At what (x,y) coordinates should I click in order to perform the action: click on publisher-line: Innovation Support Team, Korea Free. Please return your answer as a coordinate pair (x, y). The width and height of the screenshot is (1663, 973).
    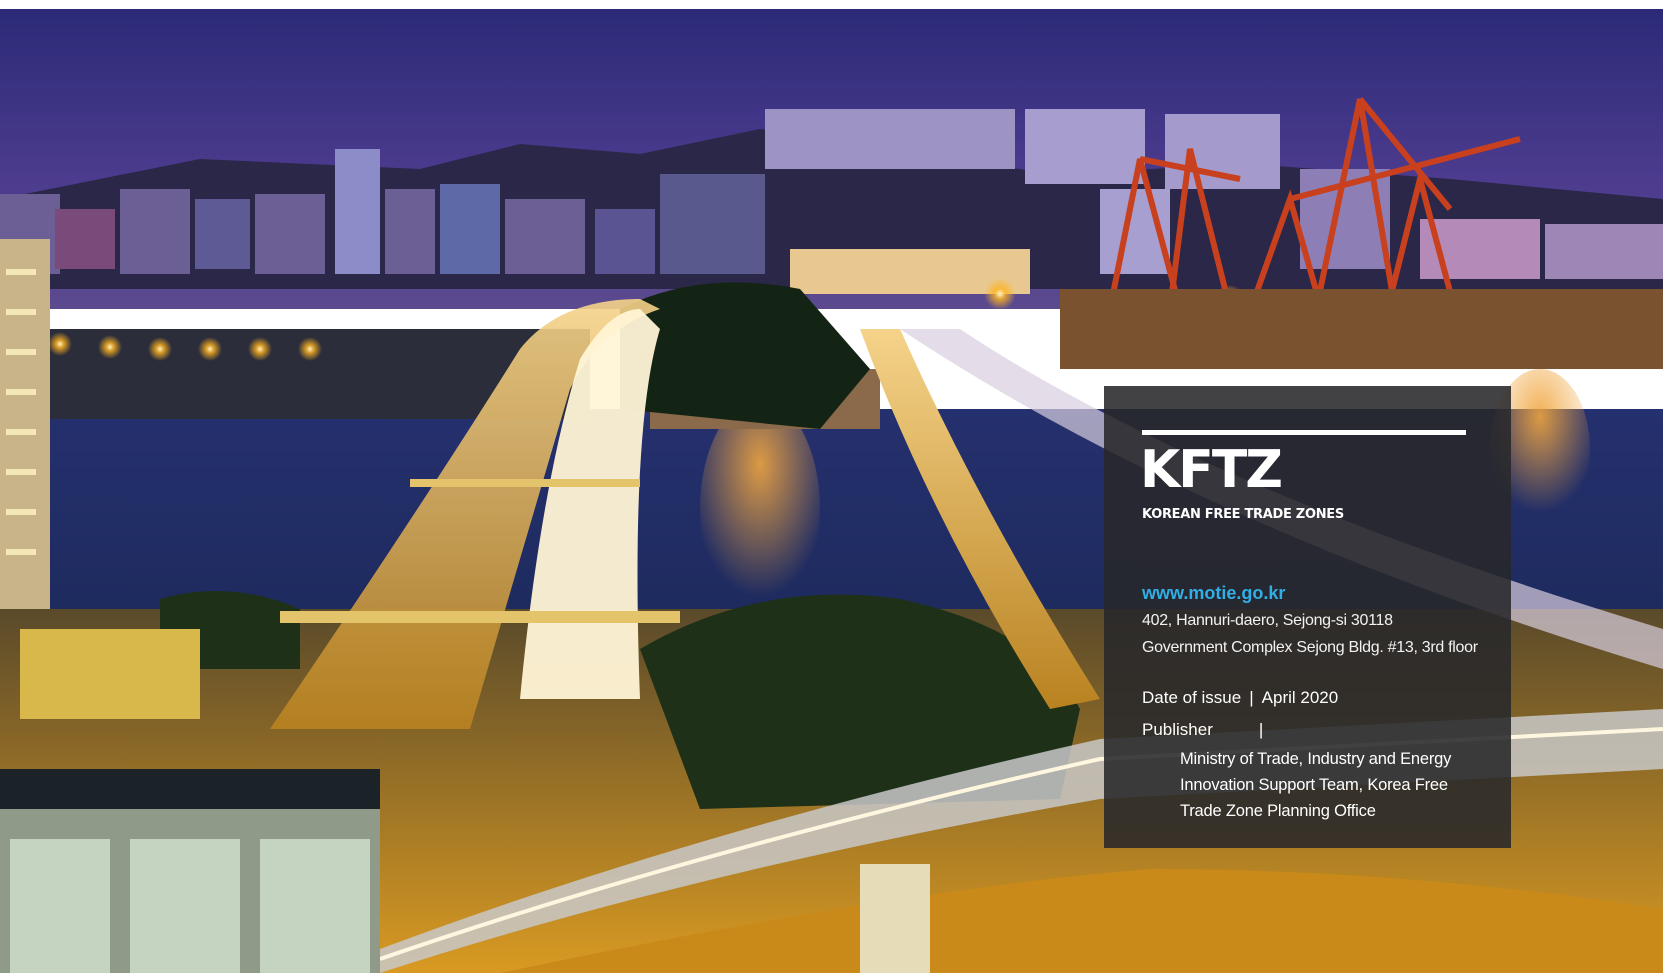
    Looking at the image, I should click on (1314, 785).